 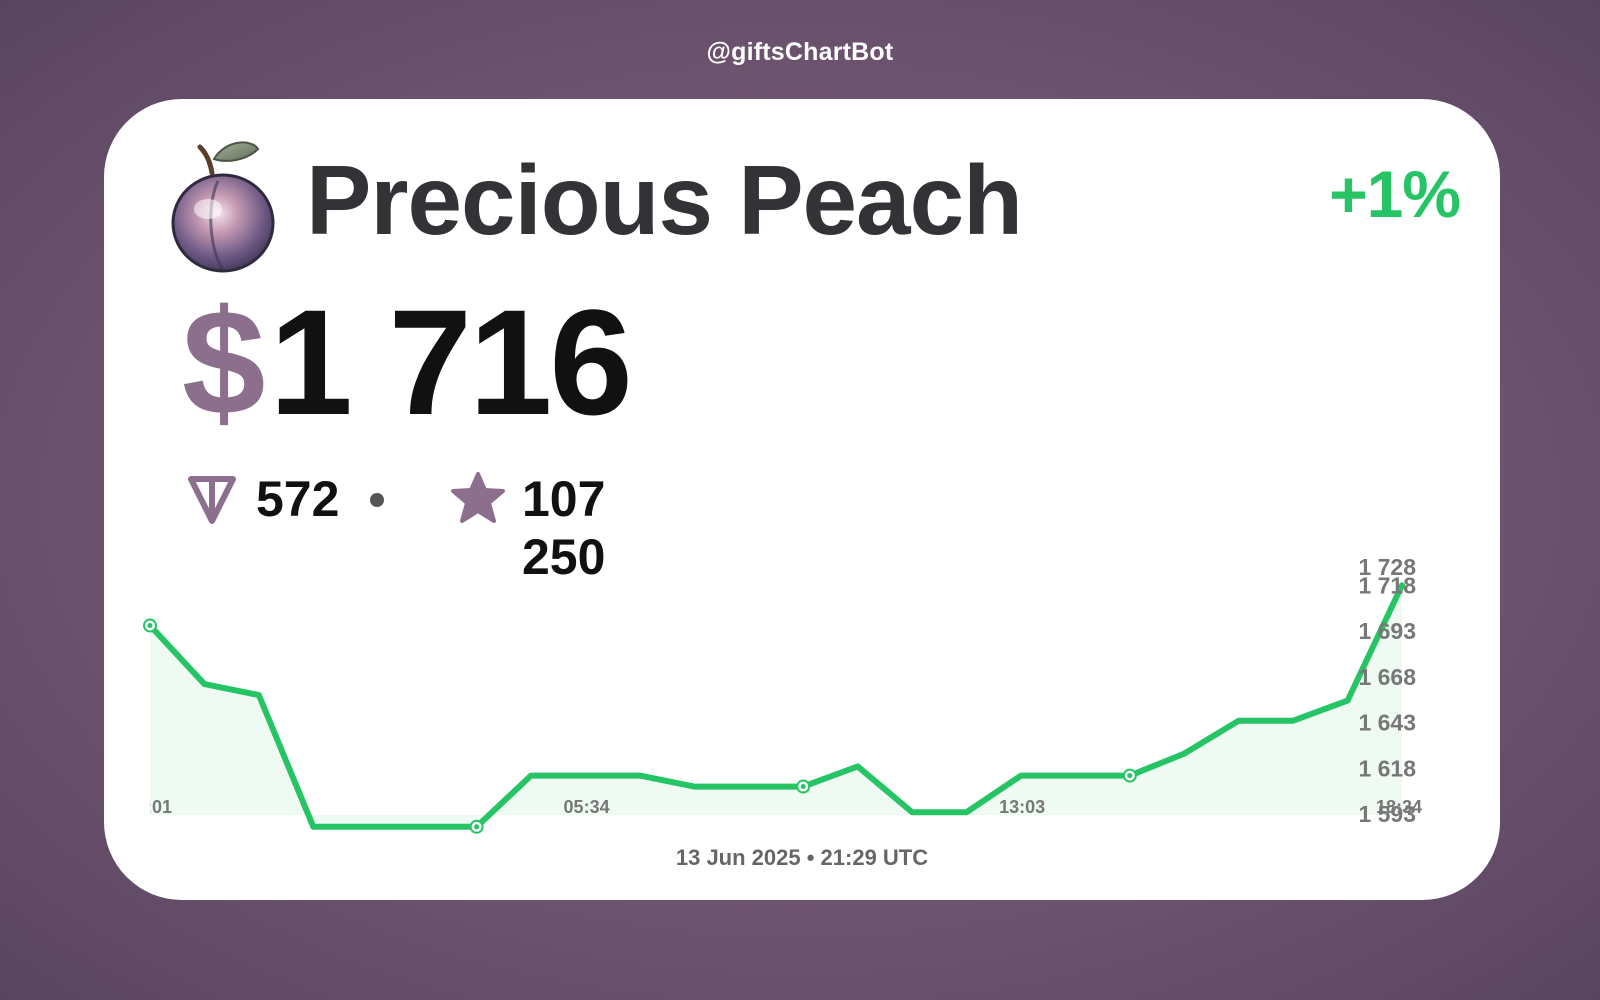 What do you see at coordinates (1387, 585) in the screenshot?
I see `y-tick-label: 1 718` at bounding box center [1387, 585].